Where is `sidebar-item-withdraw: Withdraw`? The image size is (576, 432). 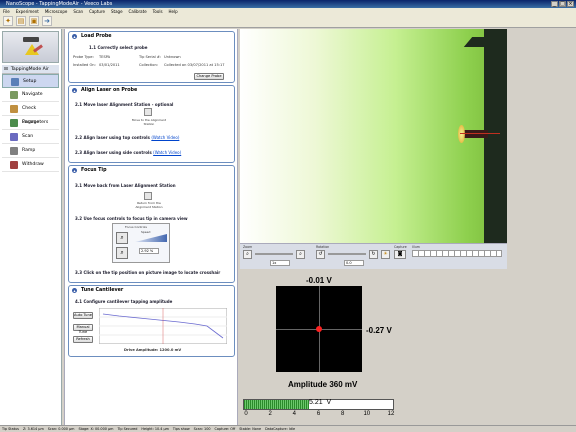 sidebar-item-withdraw: Withdraw is located at coordinates (30, 165).